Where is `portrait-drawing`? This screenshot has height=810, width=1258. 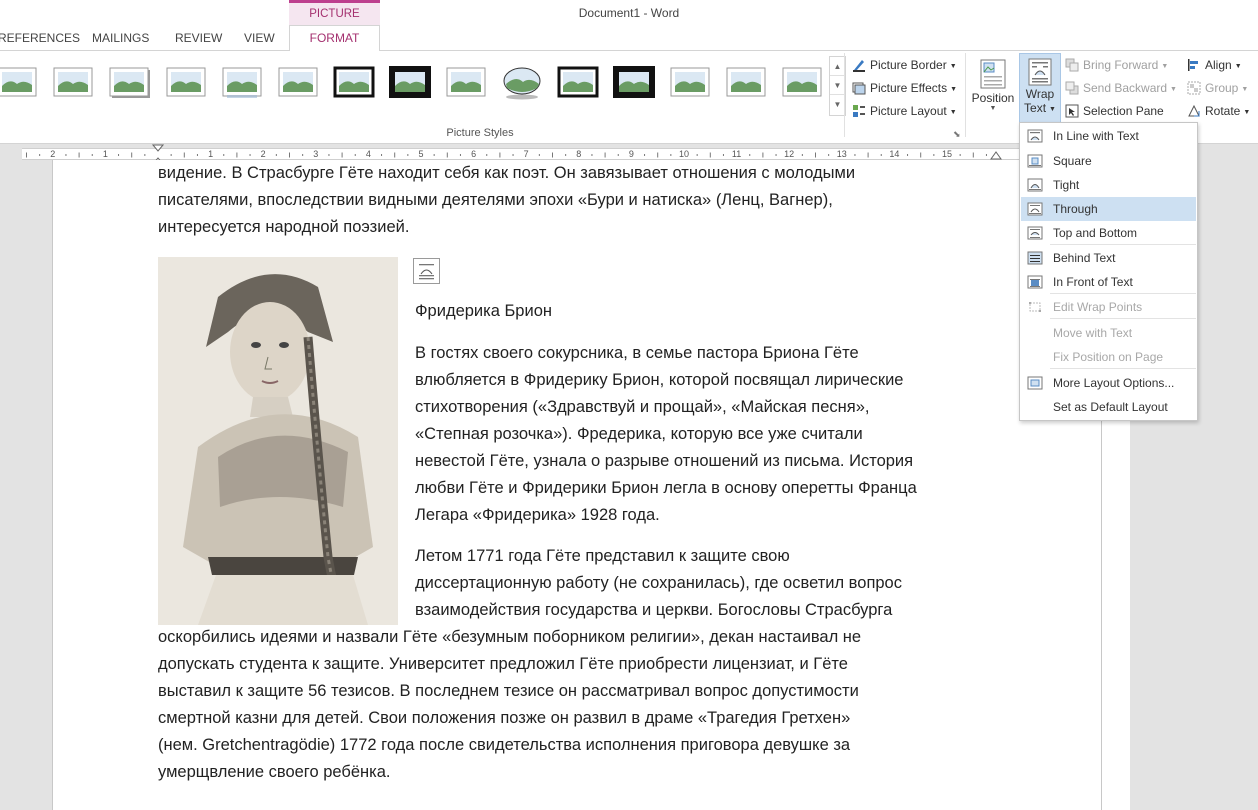
portrait-drawing is located at coordinates (278, 441).